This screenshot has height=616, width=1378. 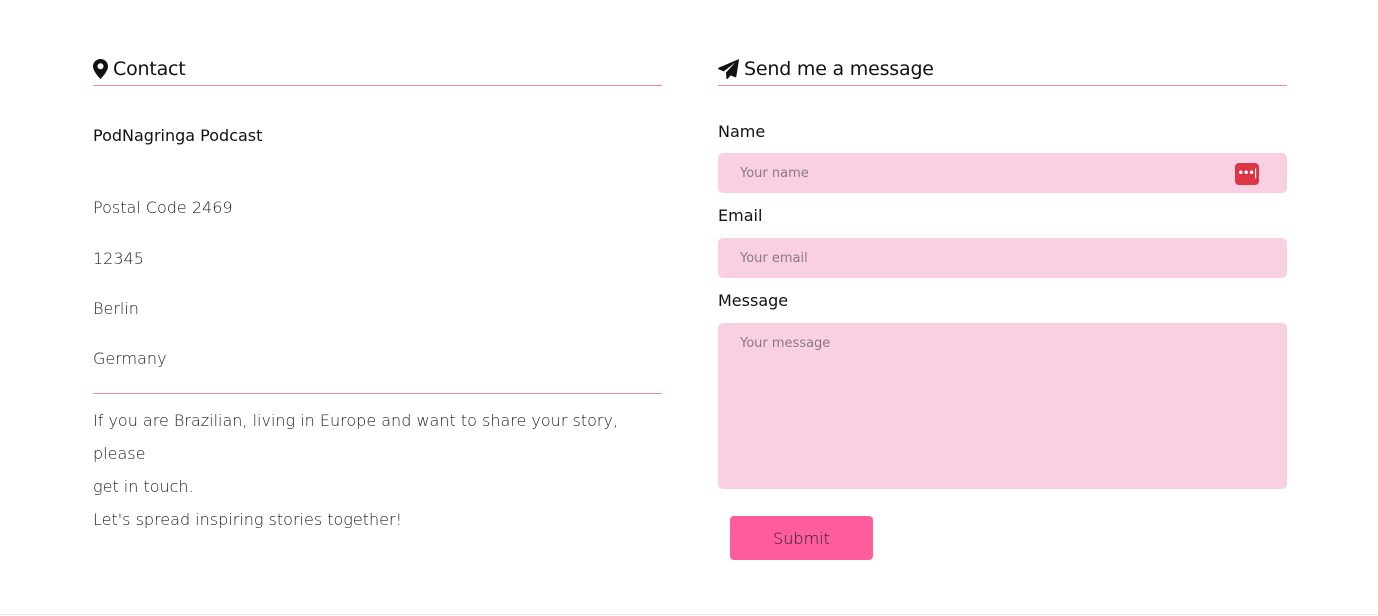 I want to click on address-city: Berlin, so click(x=116, y=308).